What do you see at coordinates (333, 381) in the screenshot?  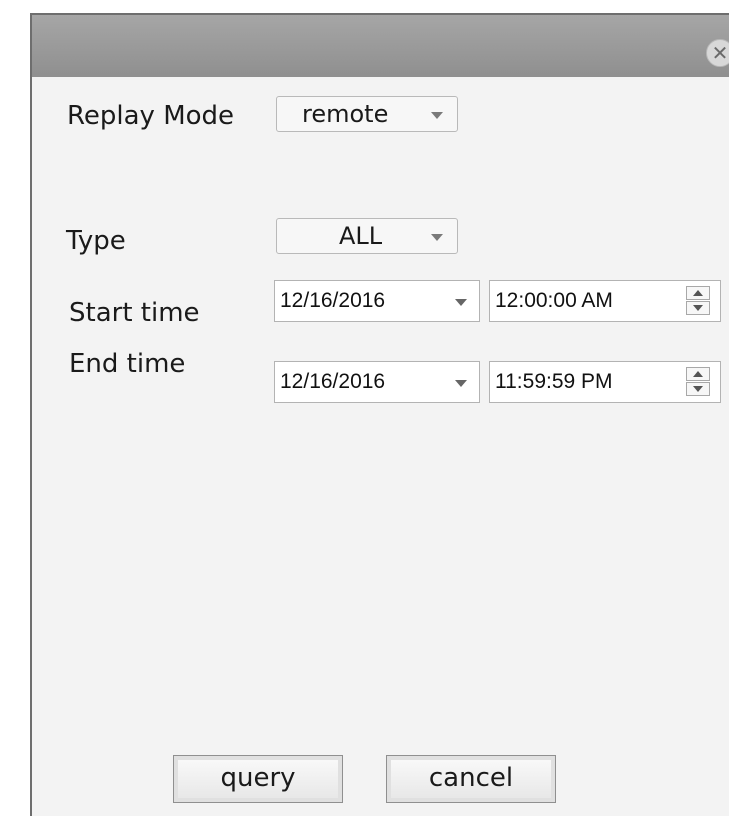 I see `end-date-value: 12/16/2016` at bounding box center [333, 381].